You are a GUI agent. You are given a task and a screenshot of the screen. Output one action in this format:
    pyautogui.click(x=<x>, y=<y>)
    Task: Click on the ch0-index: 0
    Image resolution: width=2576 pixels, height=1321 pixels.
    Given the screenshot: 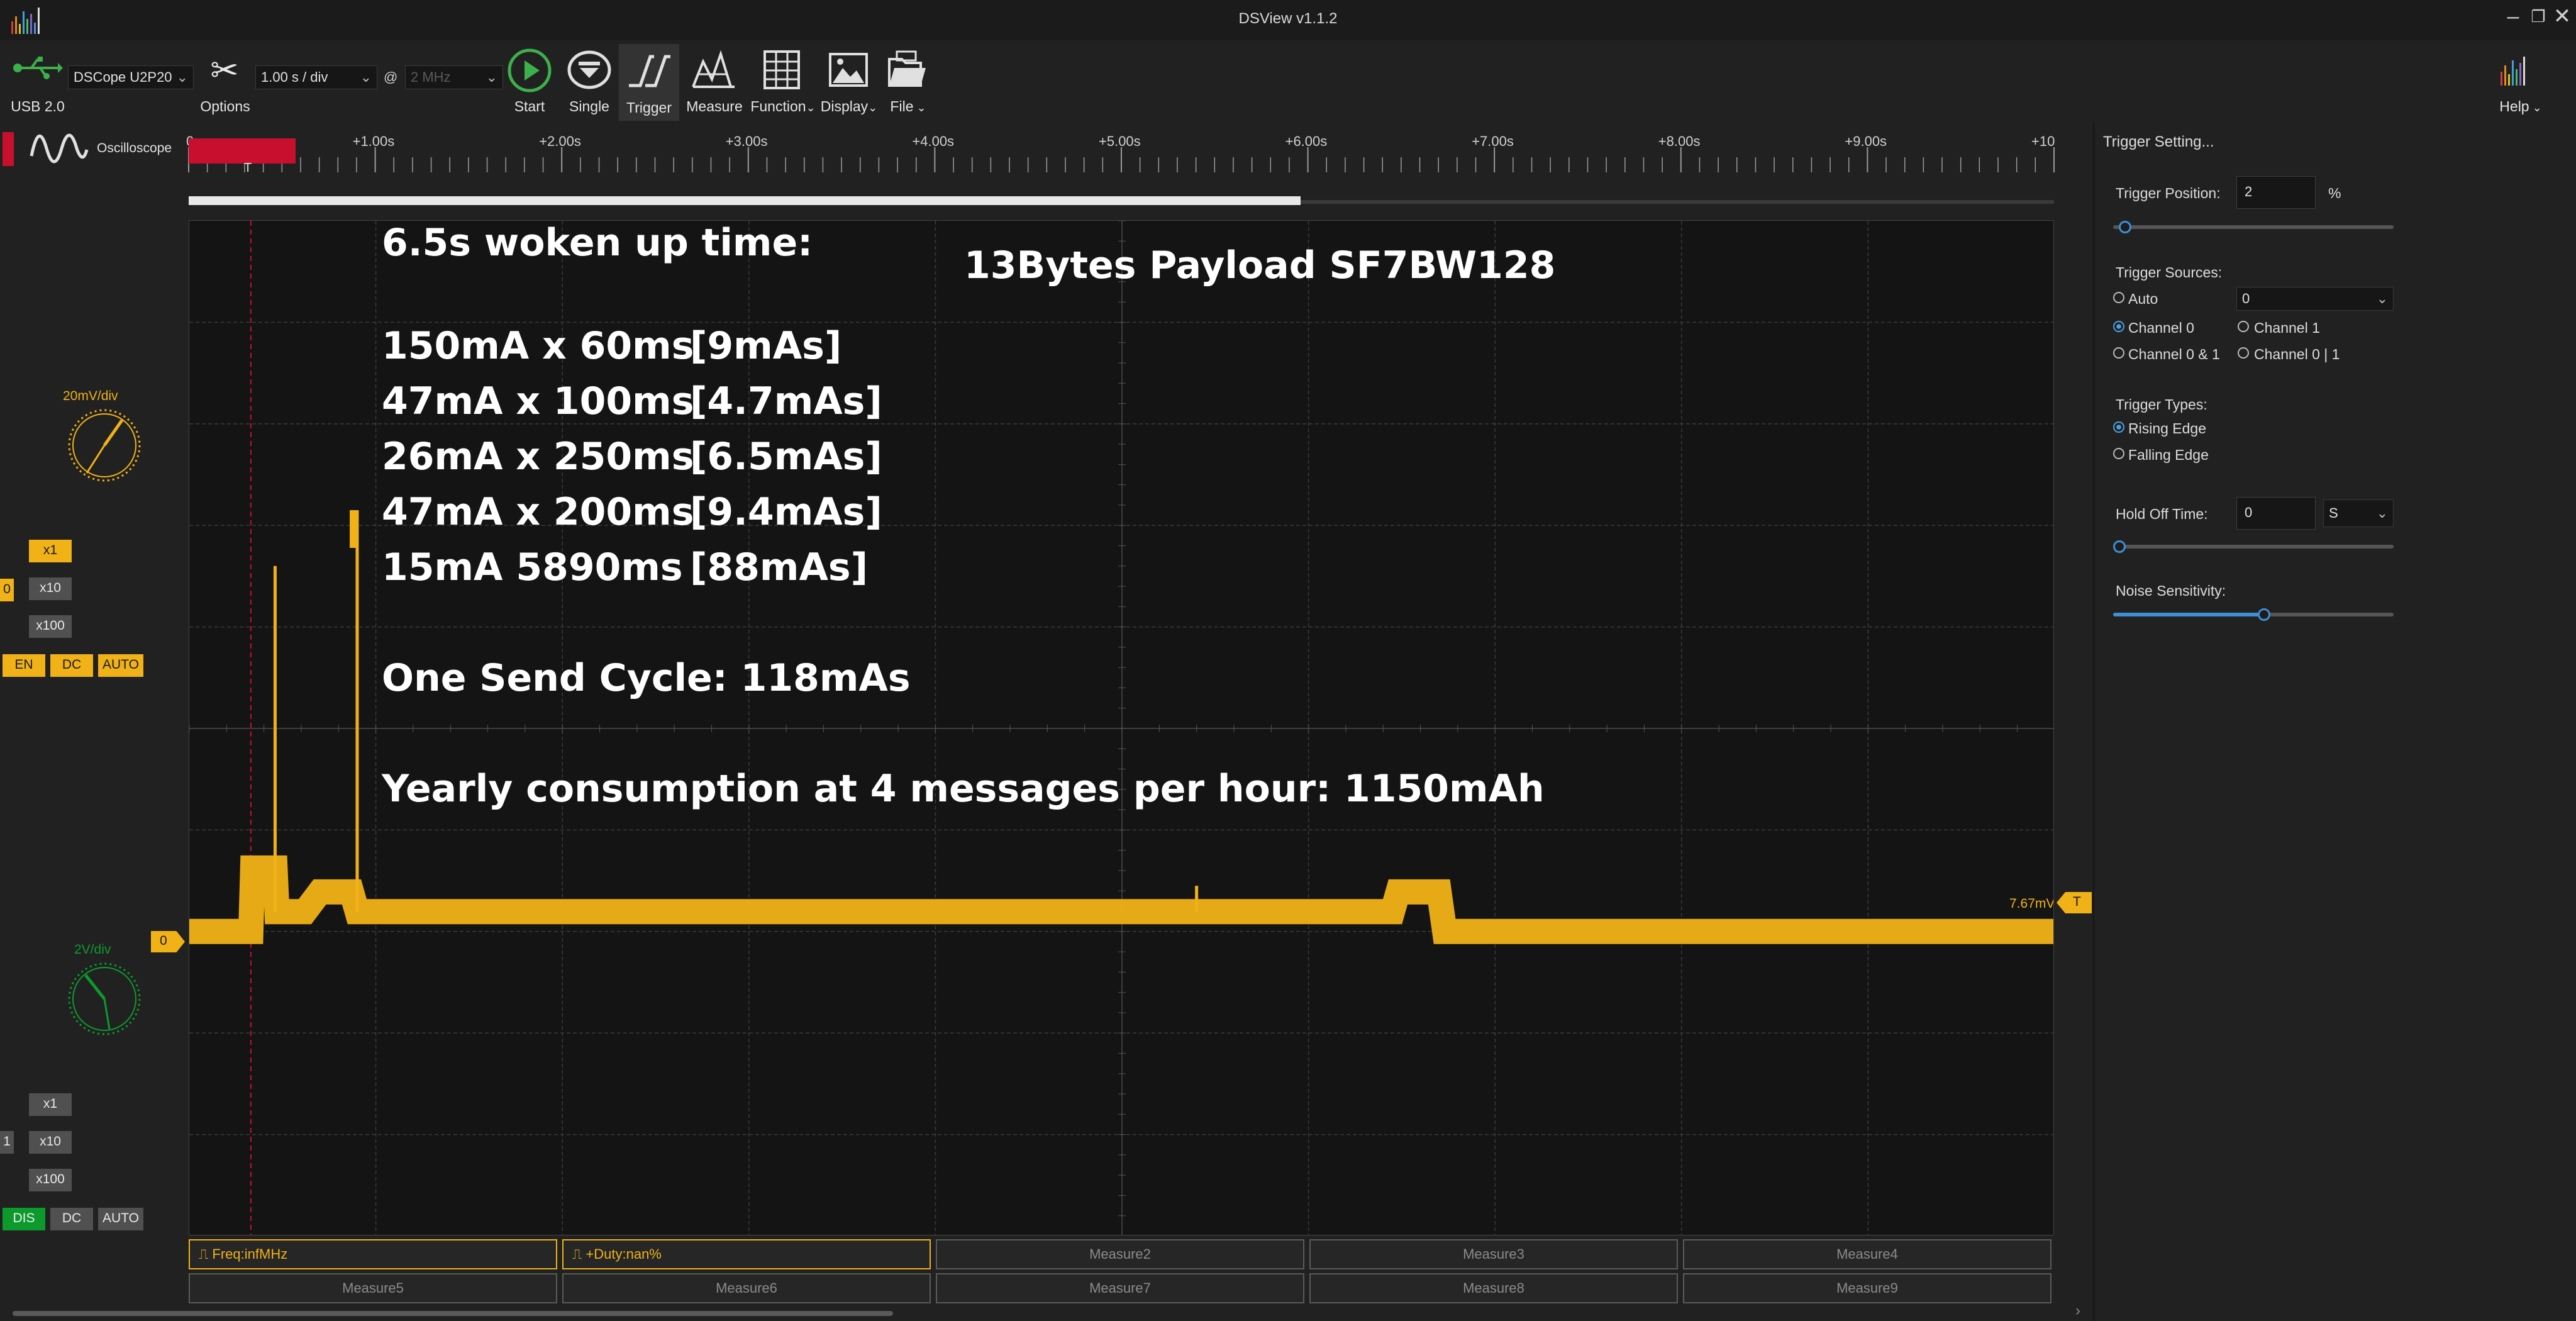 What is the action you would take?
    pyautogui.click(x=7, y=590)
    